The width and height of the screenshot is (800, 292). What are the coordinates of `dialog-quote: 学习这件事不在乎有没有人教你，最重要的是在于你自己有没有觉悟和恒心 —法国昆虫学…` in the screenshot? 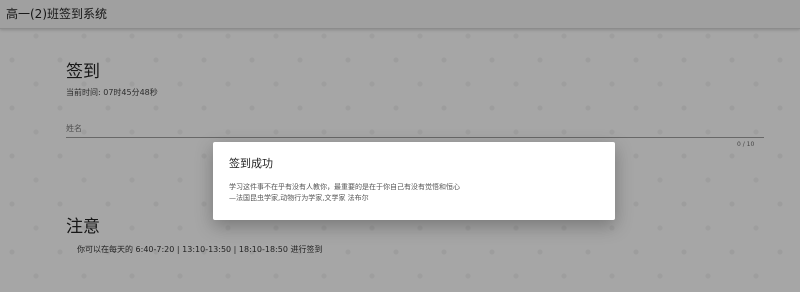 It's located at (344, 193).